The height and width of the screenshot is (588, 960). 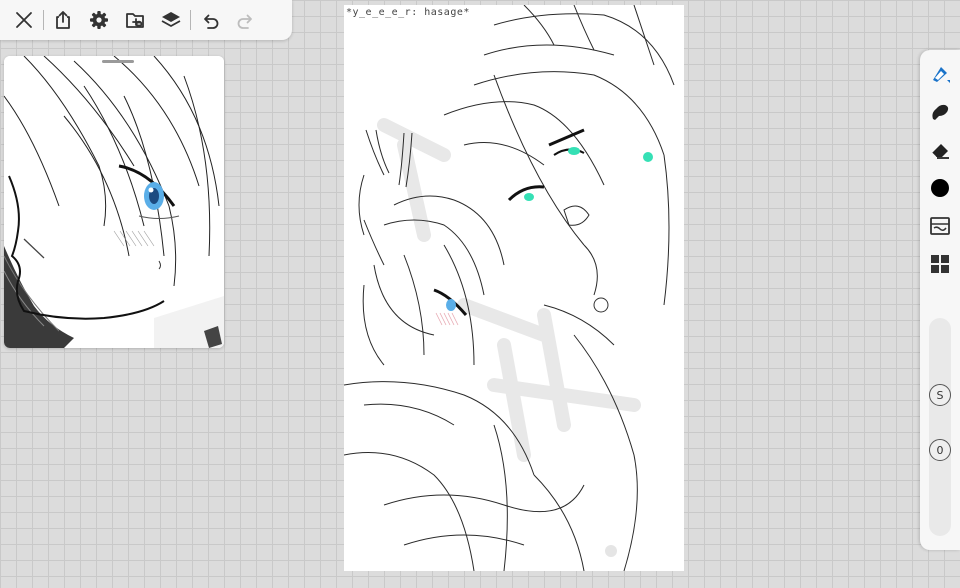 I want to click on reference-image, so click(x=114, y=202).